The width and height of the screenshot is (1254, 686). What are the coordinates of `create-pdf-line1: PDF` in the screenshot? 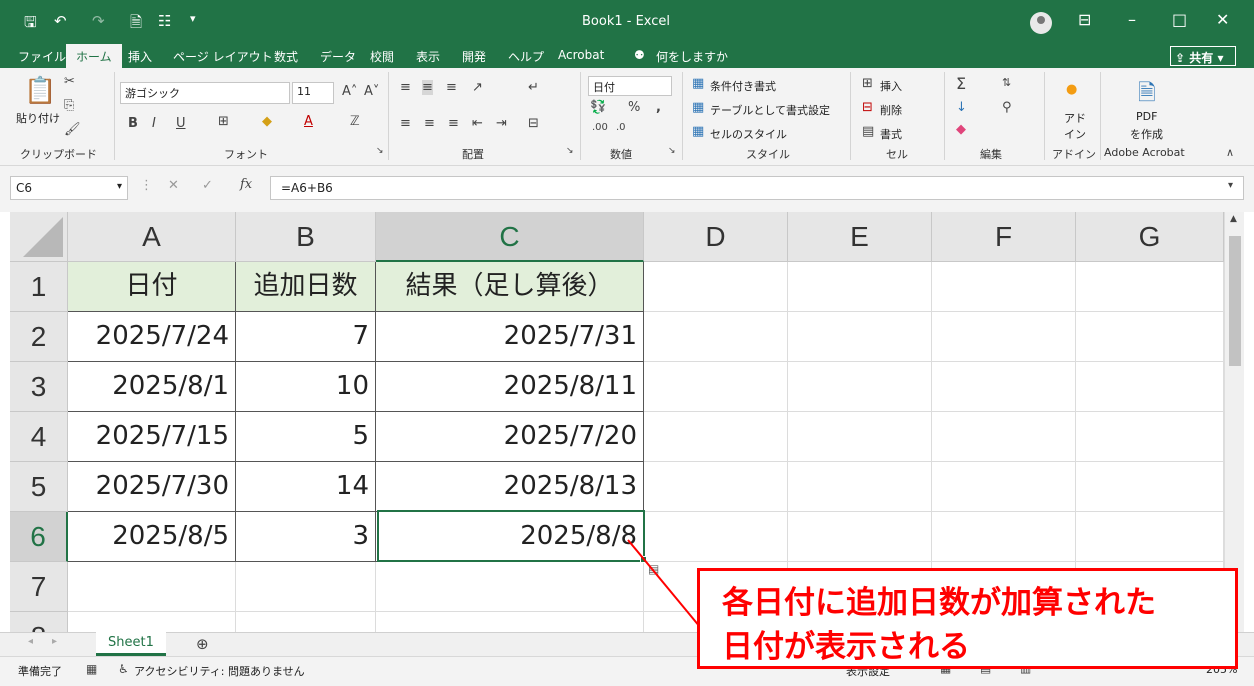 It's located at (1146, 116).